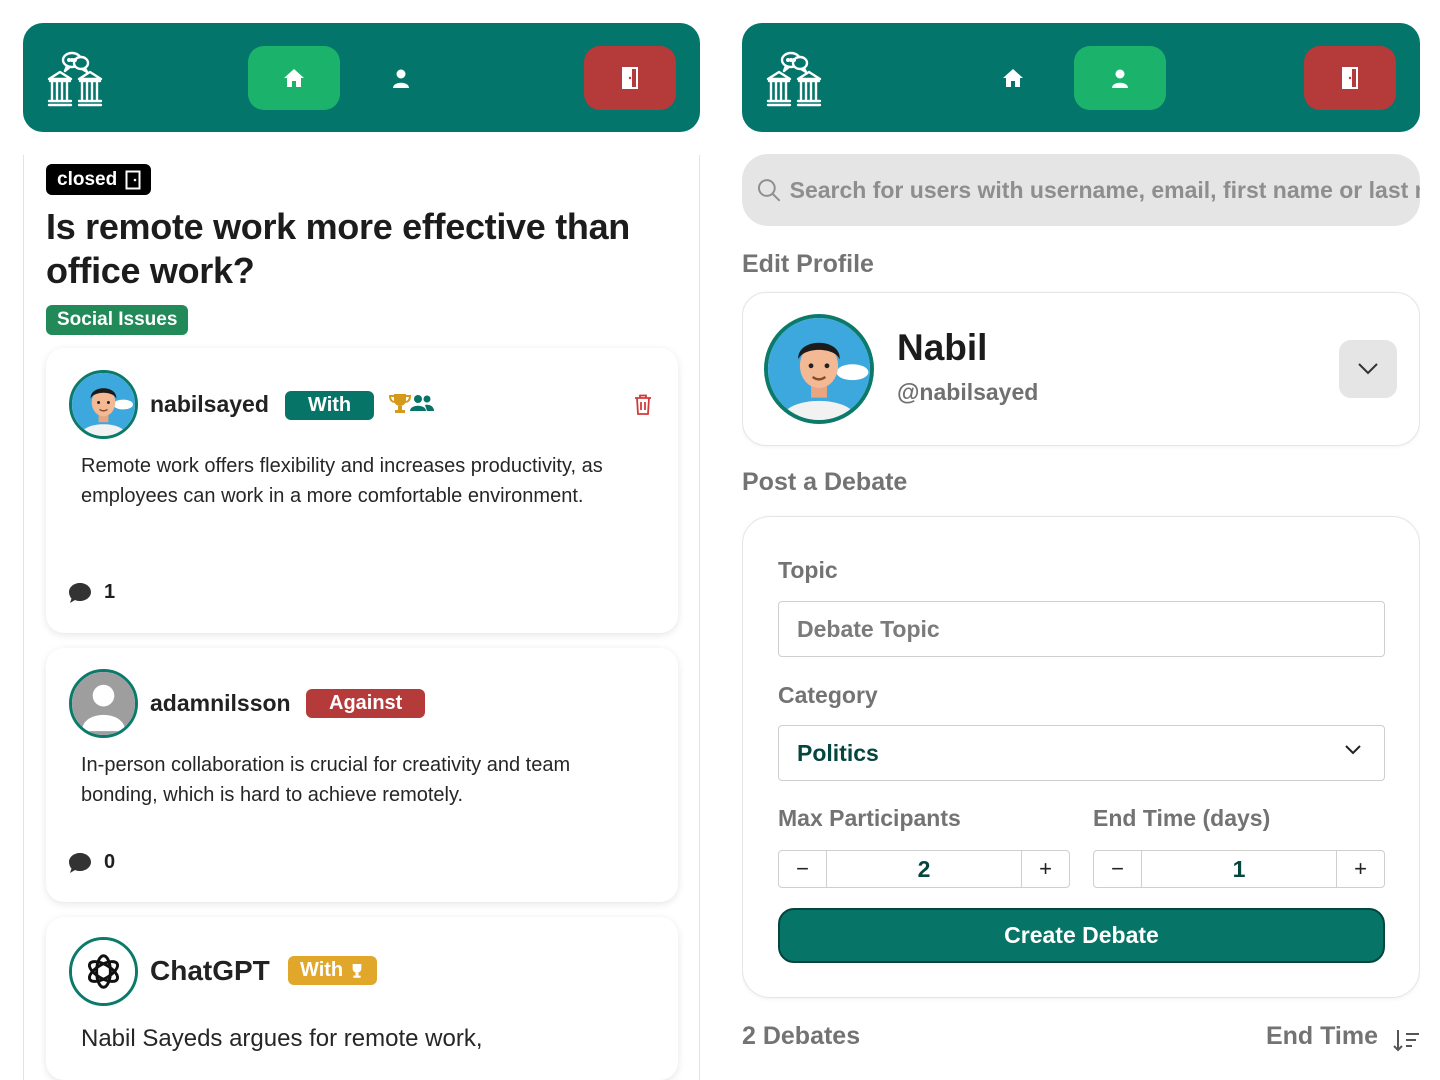 Image resolution: width=1440 pixels, height=1080 pixels. What do you see at coordinates (1104, 190) in the screenshot?
I see `search-input` at bounding box center [1104, 190].